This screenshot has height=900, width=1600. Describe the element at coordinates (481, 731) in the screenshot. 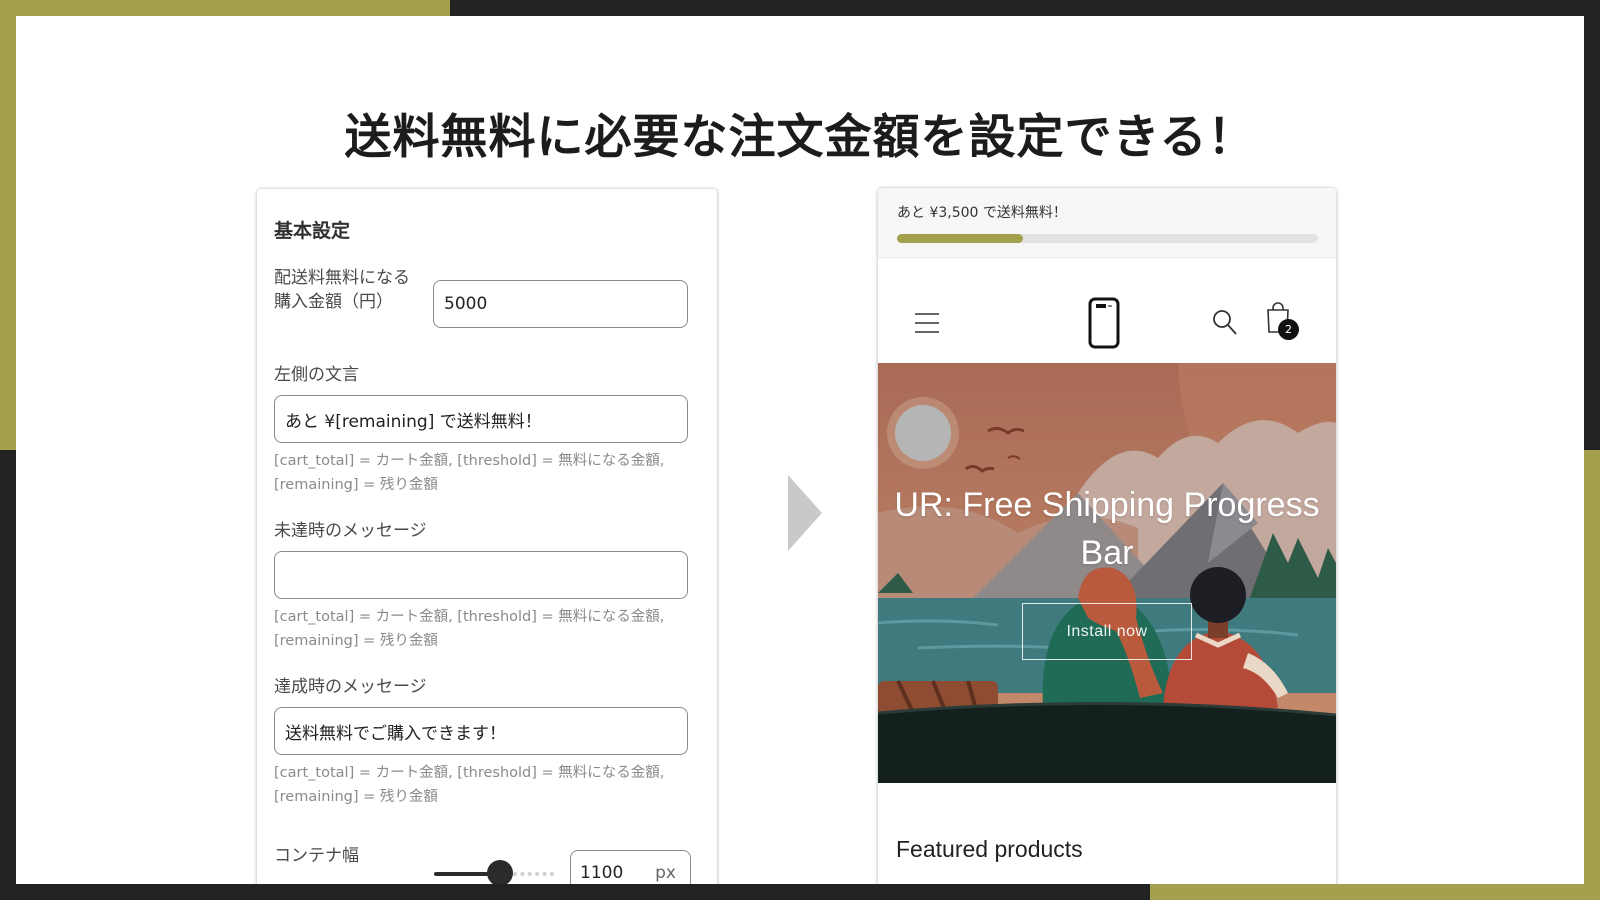

I see `achieved-message-input` at that location.